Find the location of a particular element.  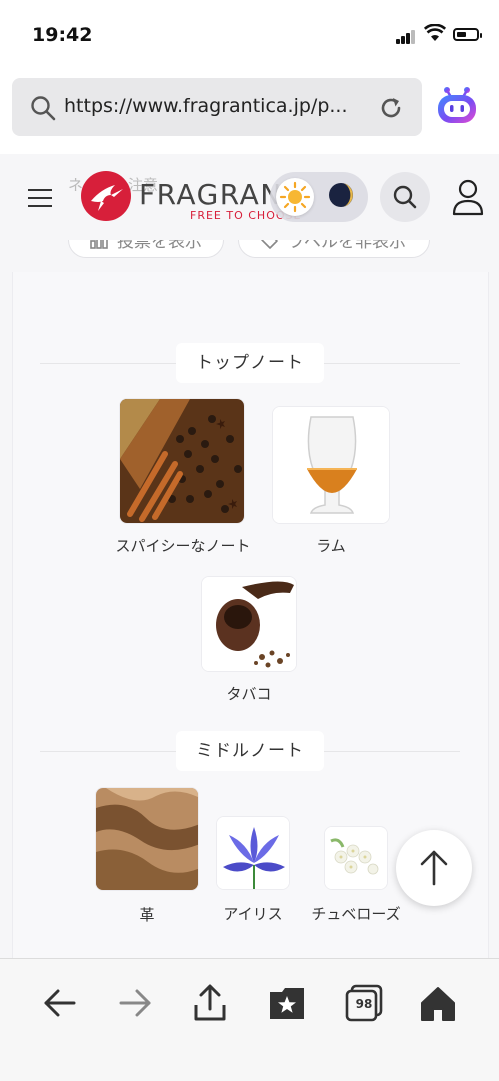

user-icon is located at coordinates (468, 198).